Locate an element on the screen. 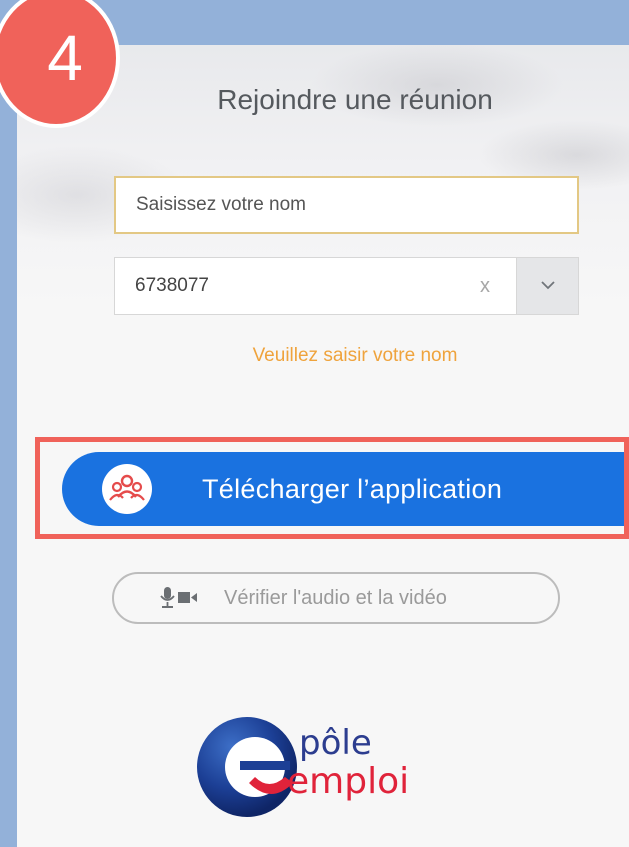 The image size is (629, 847). chevron-down-icon is located at coordinates (547, 285).